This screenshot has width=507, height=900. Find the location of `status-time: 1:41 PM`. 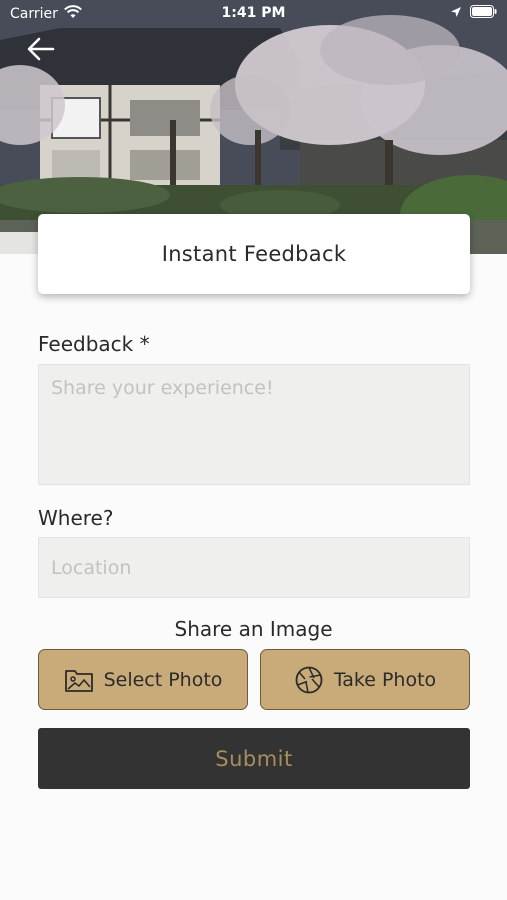

status-time: 1:41 PM is located at coordinates (253, 13).